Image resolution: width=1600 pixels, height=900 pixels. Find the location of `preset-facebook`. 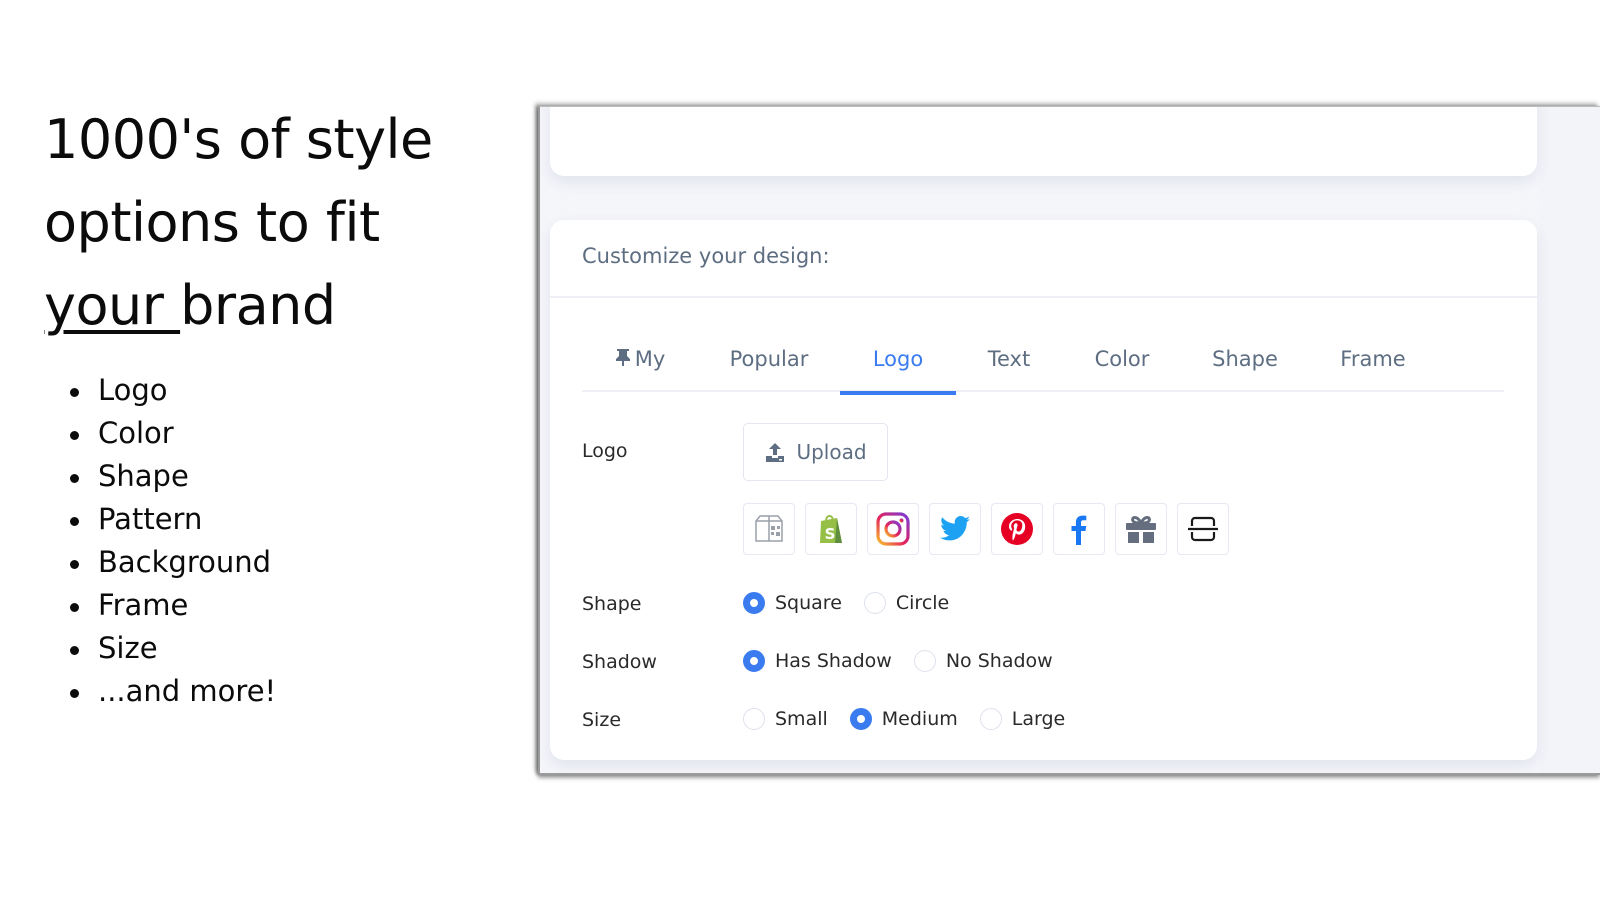

preset-facebook is located at coordinates (1079, 529).